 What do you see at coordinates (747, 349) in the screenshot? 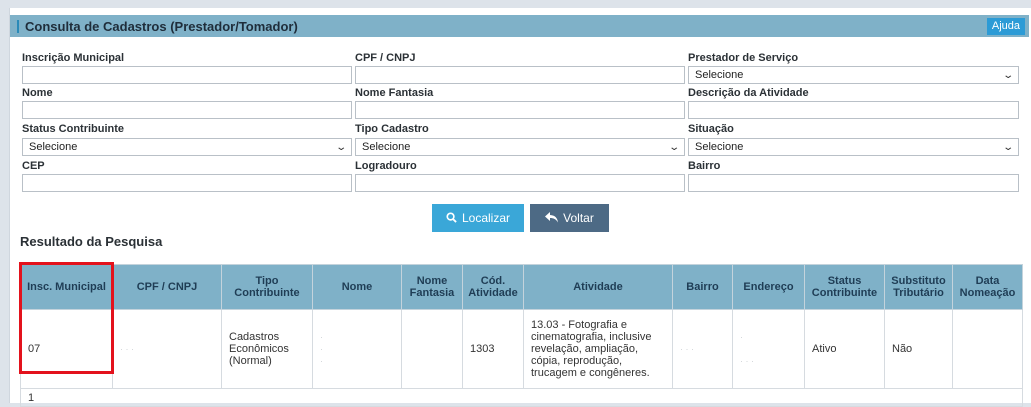
I see `redacted-text: · · · ·` at bounding box center [747, 349].